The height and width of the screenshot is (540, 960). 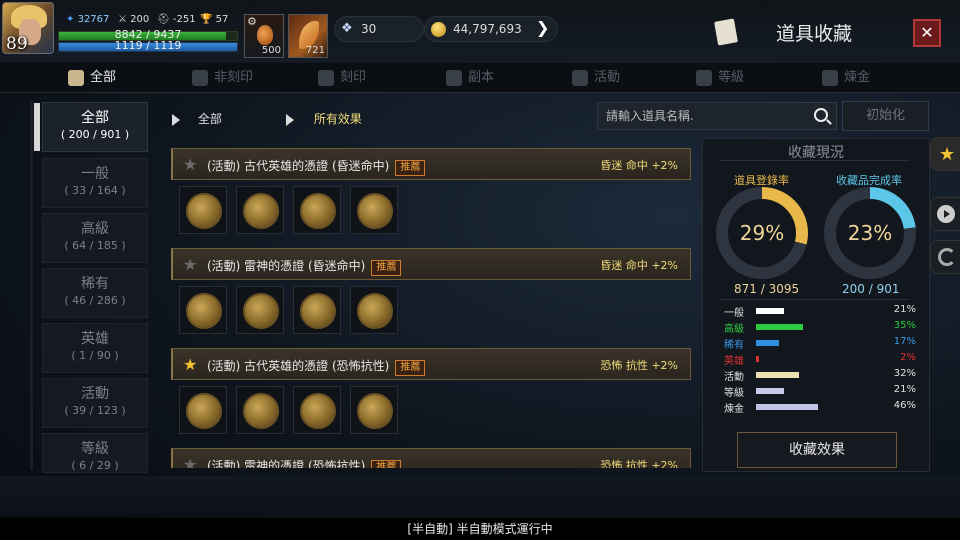 I want to click on shield-icon, so click(x=326, y=77).